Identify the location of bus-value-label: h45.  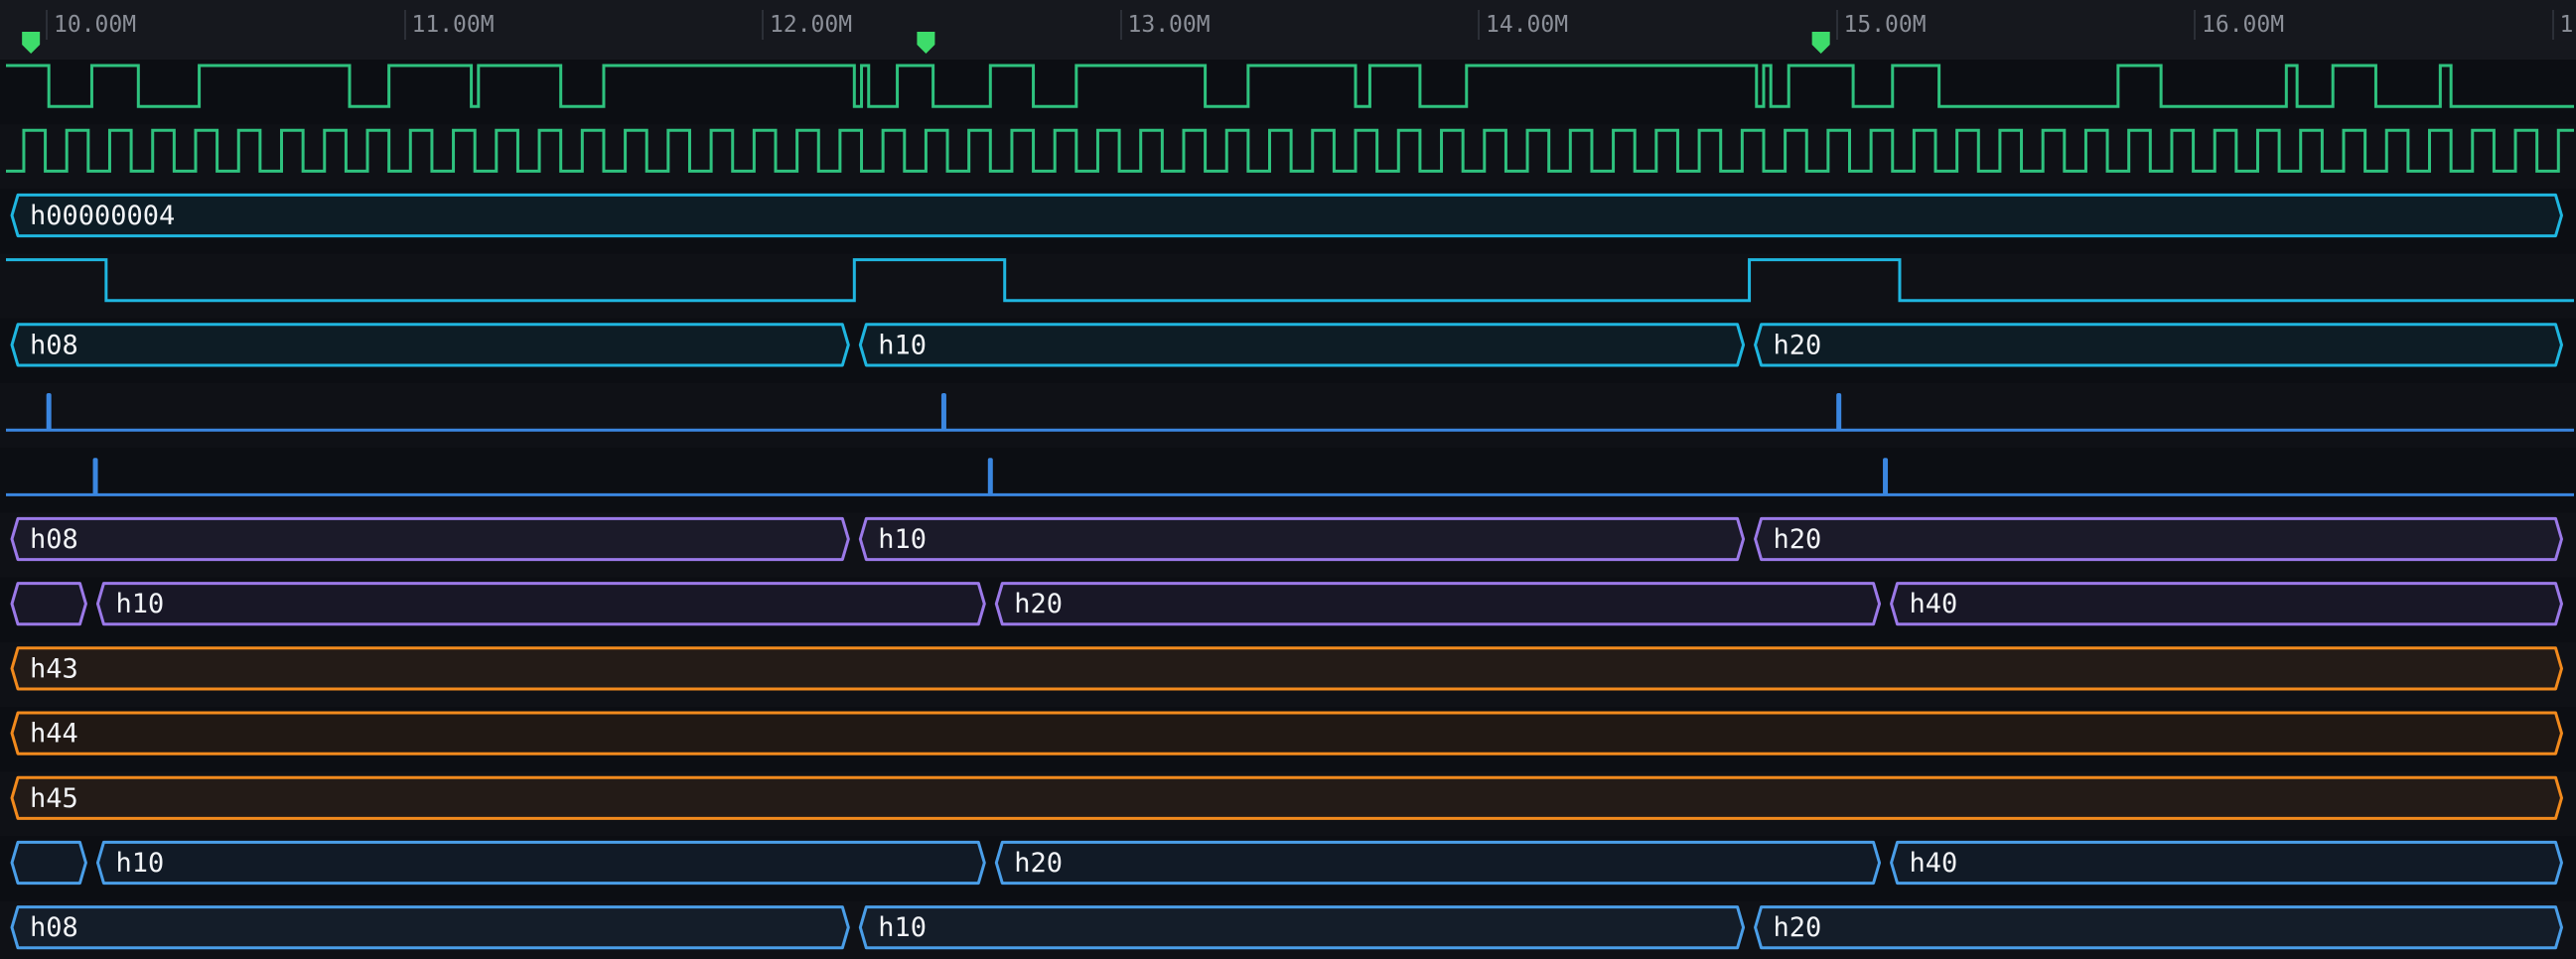
(54, 799).